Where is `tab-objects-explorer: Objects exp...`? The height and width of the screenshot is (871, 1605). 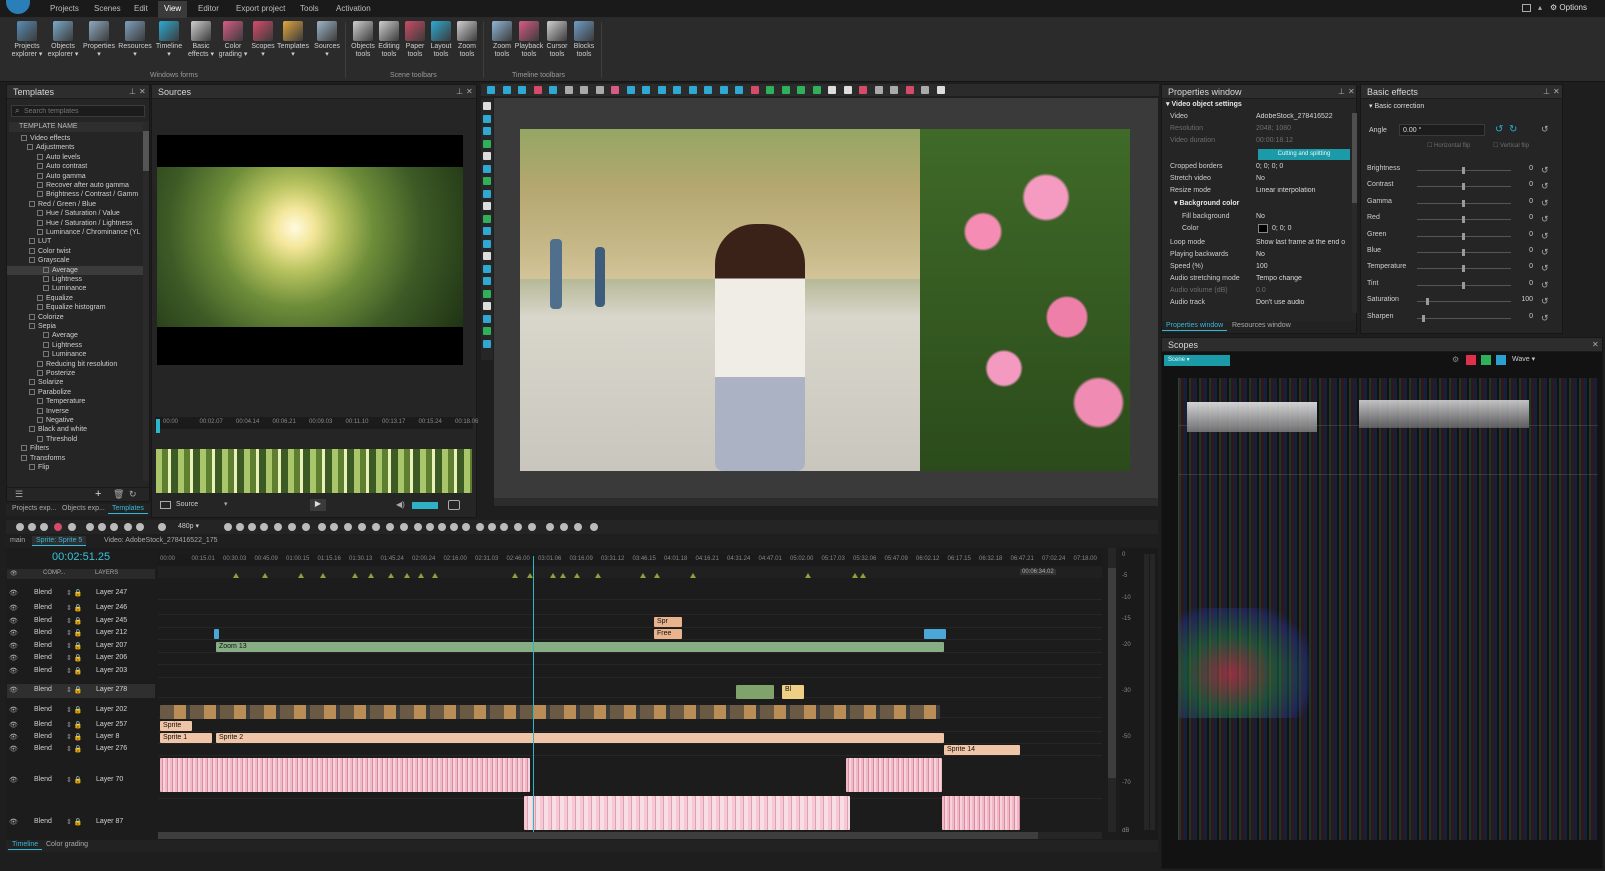
tab-objects-explorer: Objects exp... is located at coordinates (83, 508).